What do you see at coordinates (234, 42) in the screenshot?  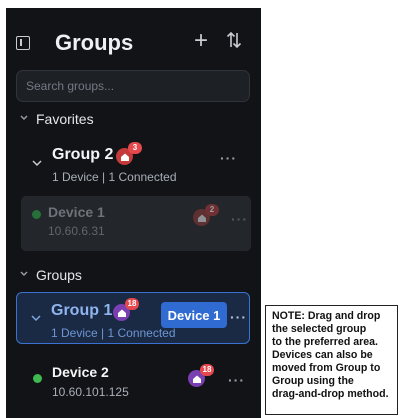 I see `sort-arrows-icon` at bounding box center [234, 42].